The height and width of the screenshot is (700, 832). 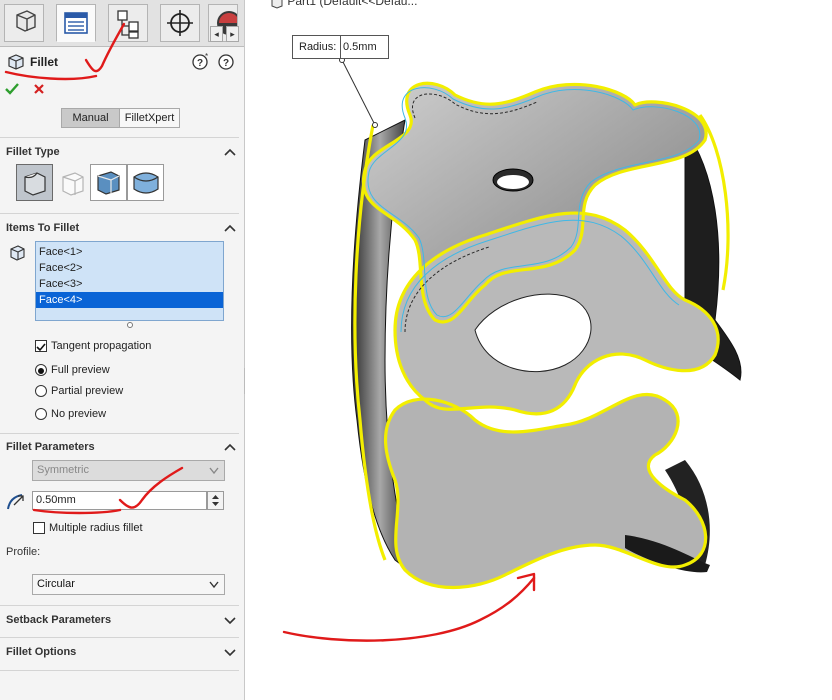 I want to click on fillet-type-section-title: Fillet Type, so click(x=33, y=152).